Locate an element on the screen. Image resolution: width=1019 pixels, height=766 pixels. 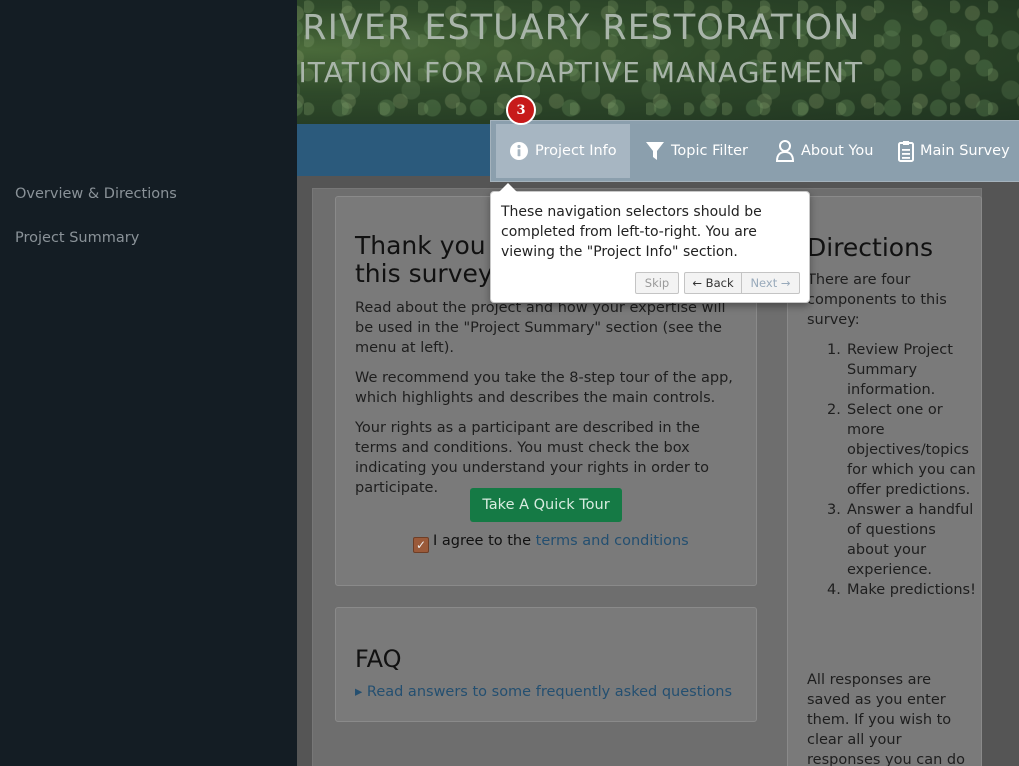
take-tour-button: Take A Quick Tour is located at coordinates (546, 505).